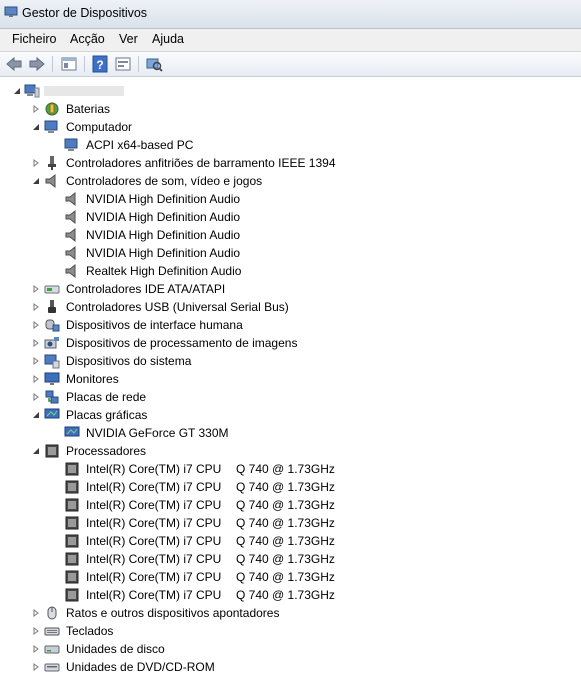 This screenshot has width=581, height=700. I want to click on tree-item: Dispositivos de processamento de imagens, so click(290, 343).